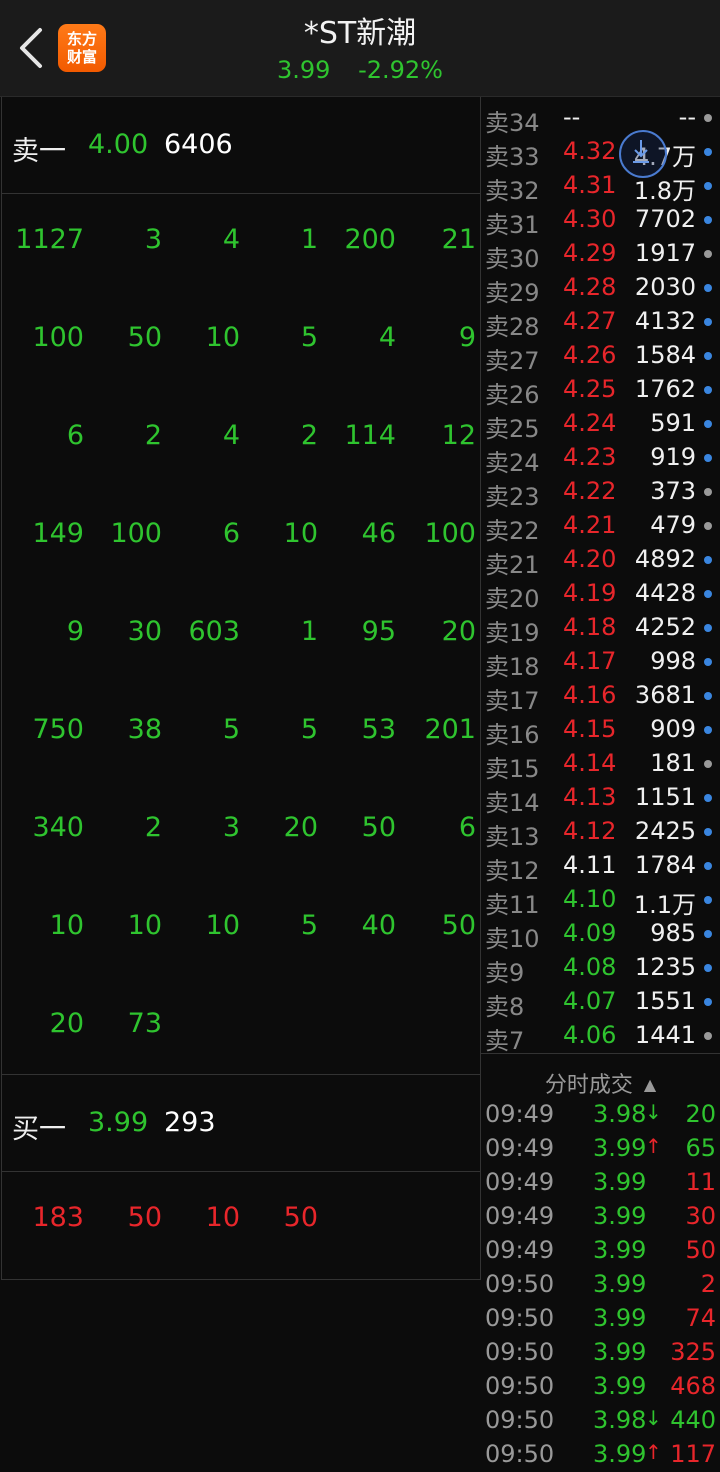  What do you see at coordinates (600, 322) in the screenshot?
I see `ask-level-row: 卖28 4.27 4132` at bounding box center [600, 322].